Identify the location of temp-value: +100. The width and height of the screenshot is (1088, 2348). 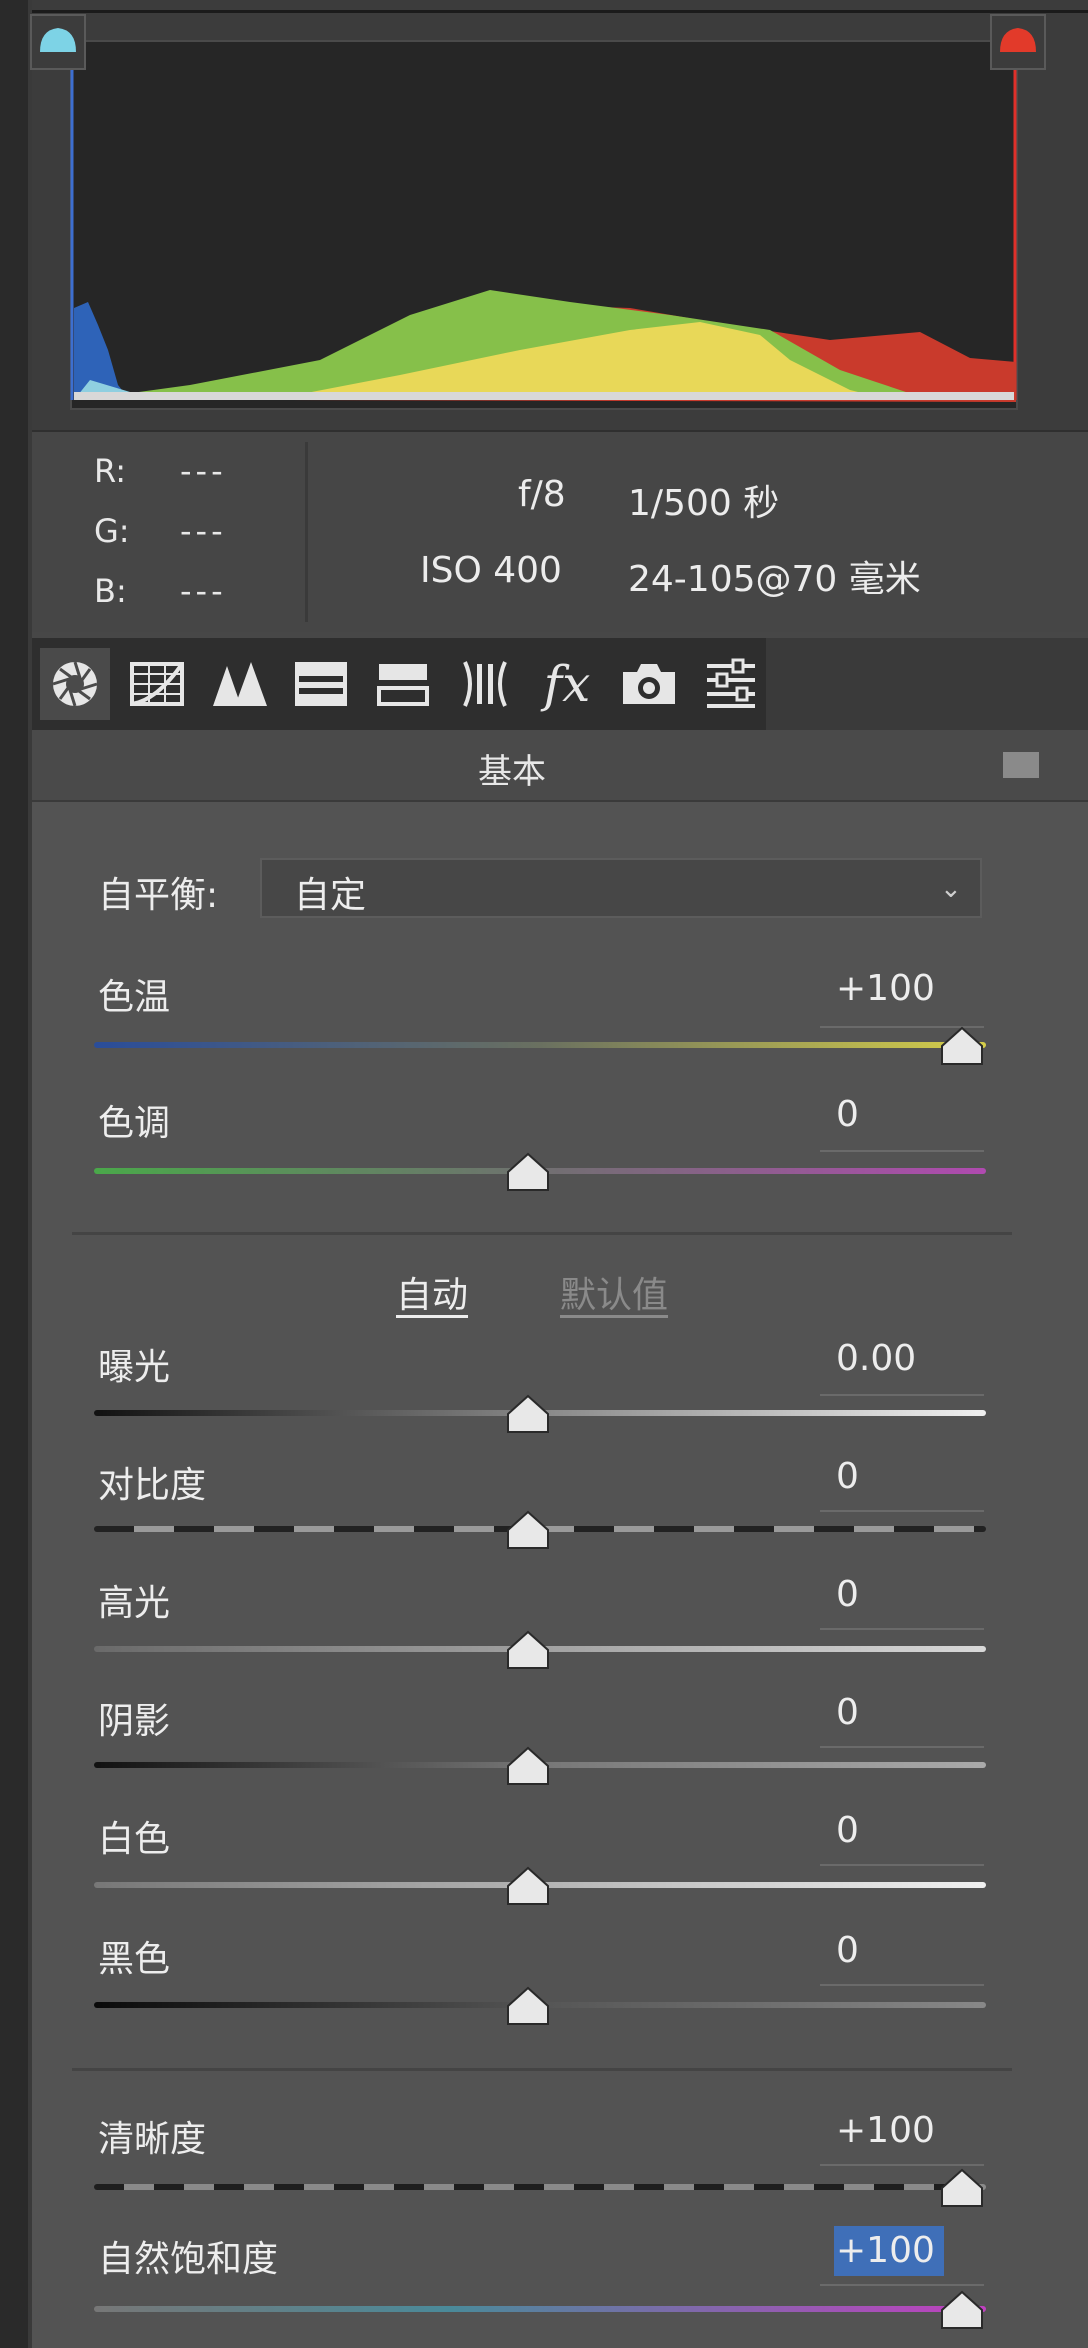
(885, 988).